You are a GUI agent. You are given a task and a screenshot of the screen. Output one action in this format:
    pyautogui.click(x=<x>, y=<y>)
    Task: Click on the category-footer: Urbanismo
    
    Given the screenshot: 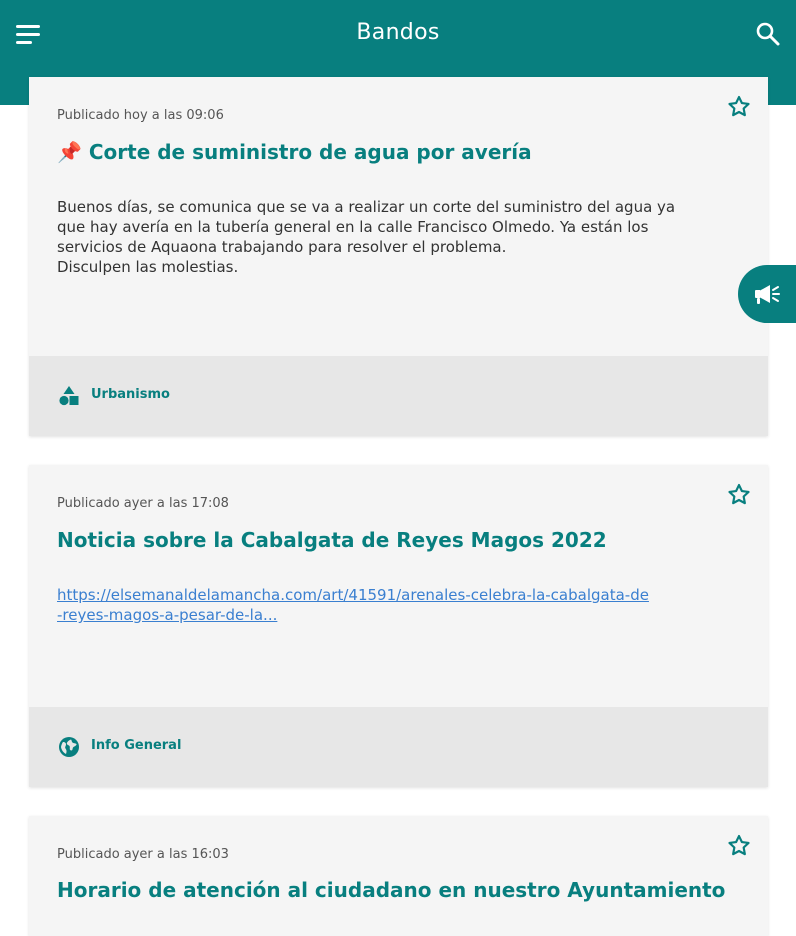 What is the action you would take?
    pyautogui.click(x=398, y=396)
    